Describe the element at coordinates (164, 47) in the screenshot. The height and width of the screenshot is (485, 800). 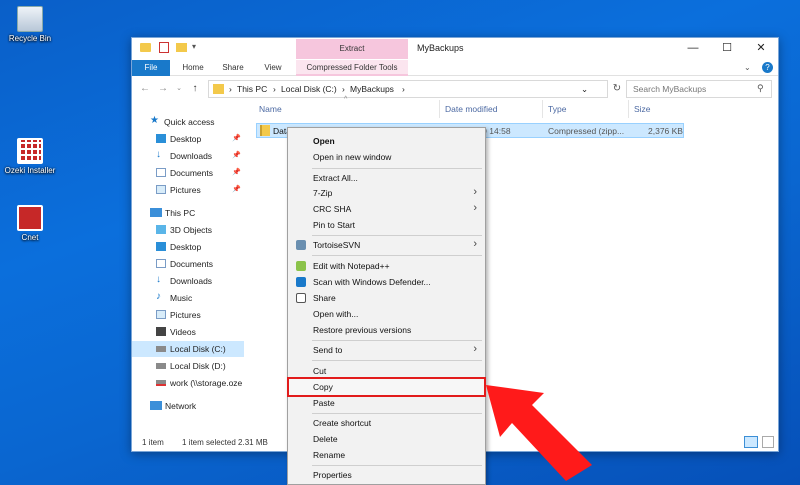
I see `properties-icon` at that location.